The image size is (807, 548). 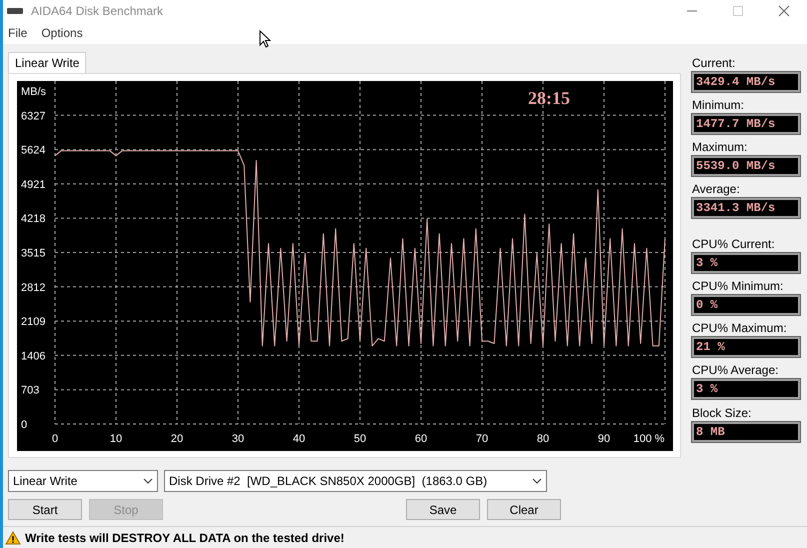 I want to click on x-tick-label: 90, so click(x=604, y=439).